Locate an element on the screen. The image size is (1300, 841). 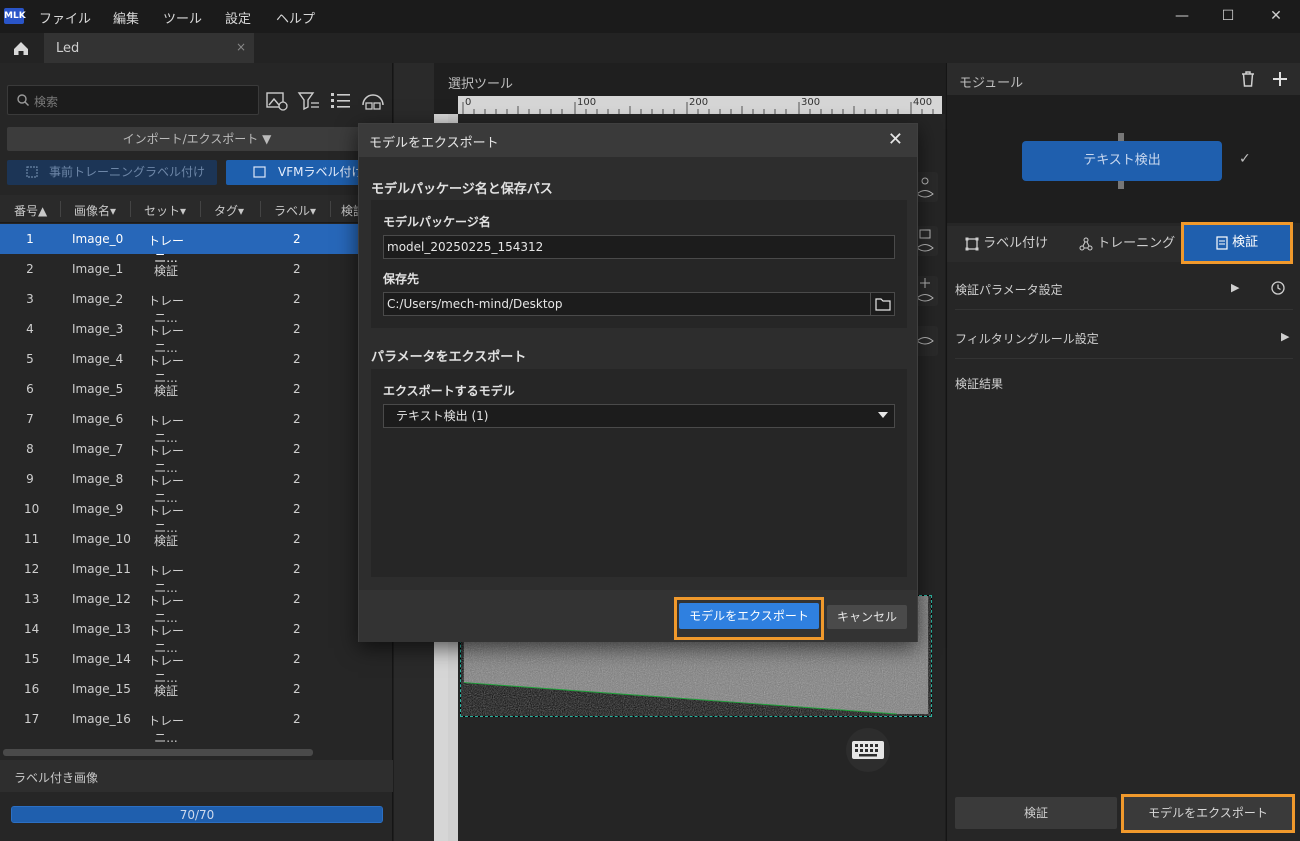
close-window-button: ✕ is located at coordinates (1276, 16).